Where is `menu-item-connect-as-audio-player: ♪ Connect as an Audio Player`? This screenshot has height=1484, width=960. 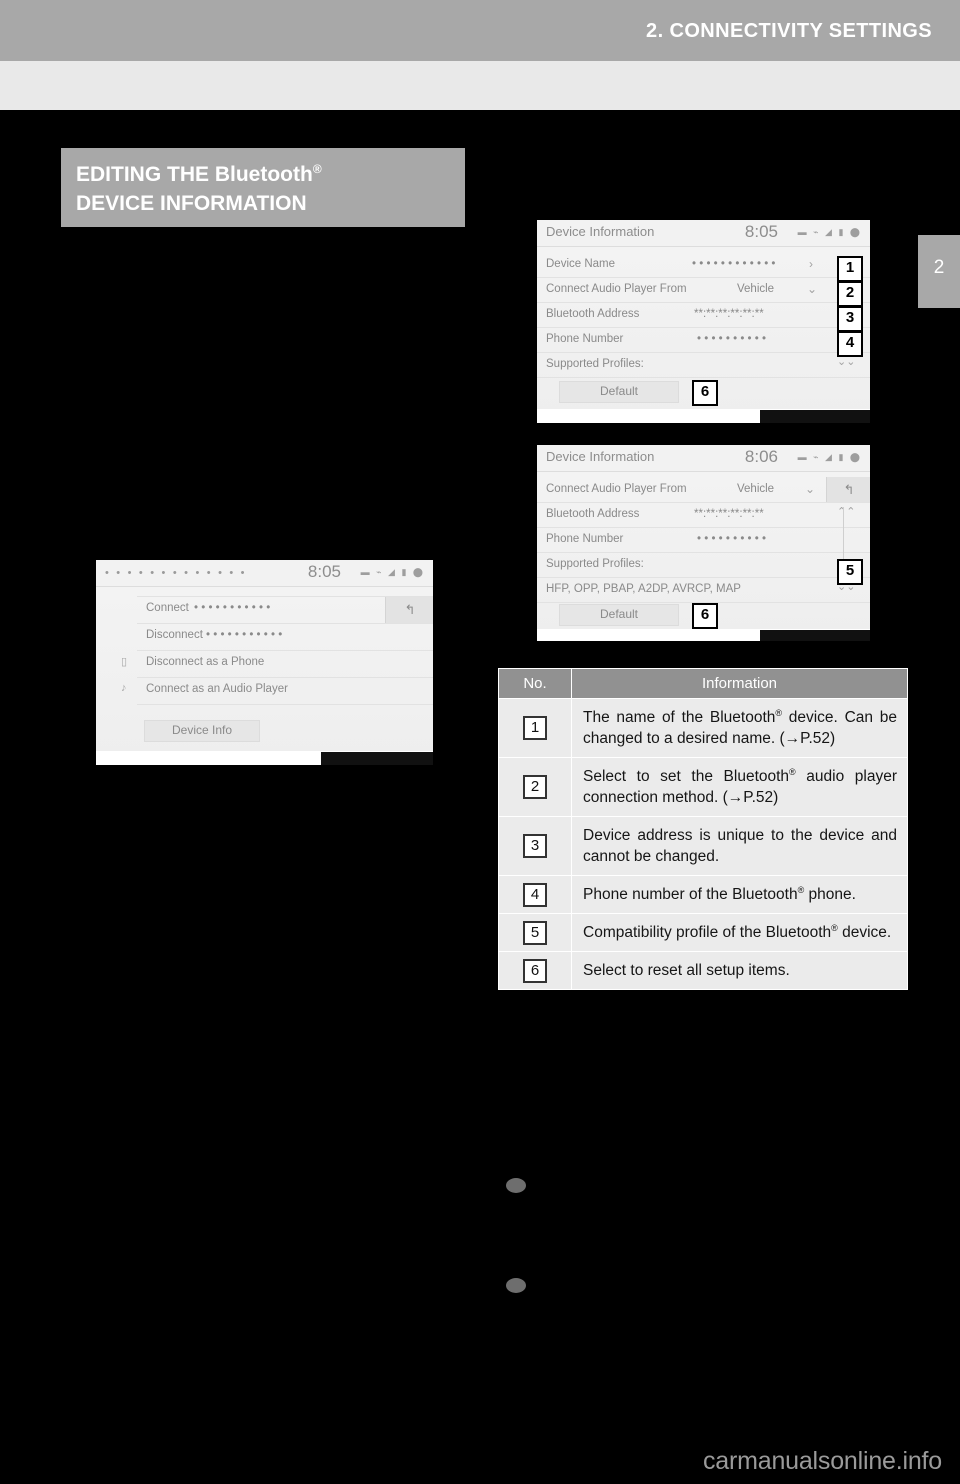 menu-item-connect-as-audio-player: ♪ Connect as an Audio Player is located at coordinates (264, 691).